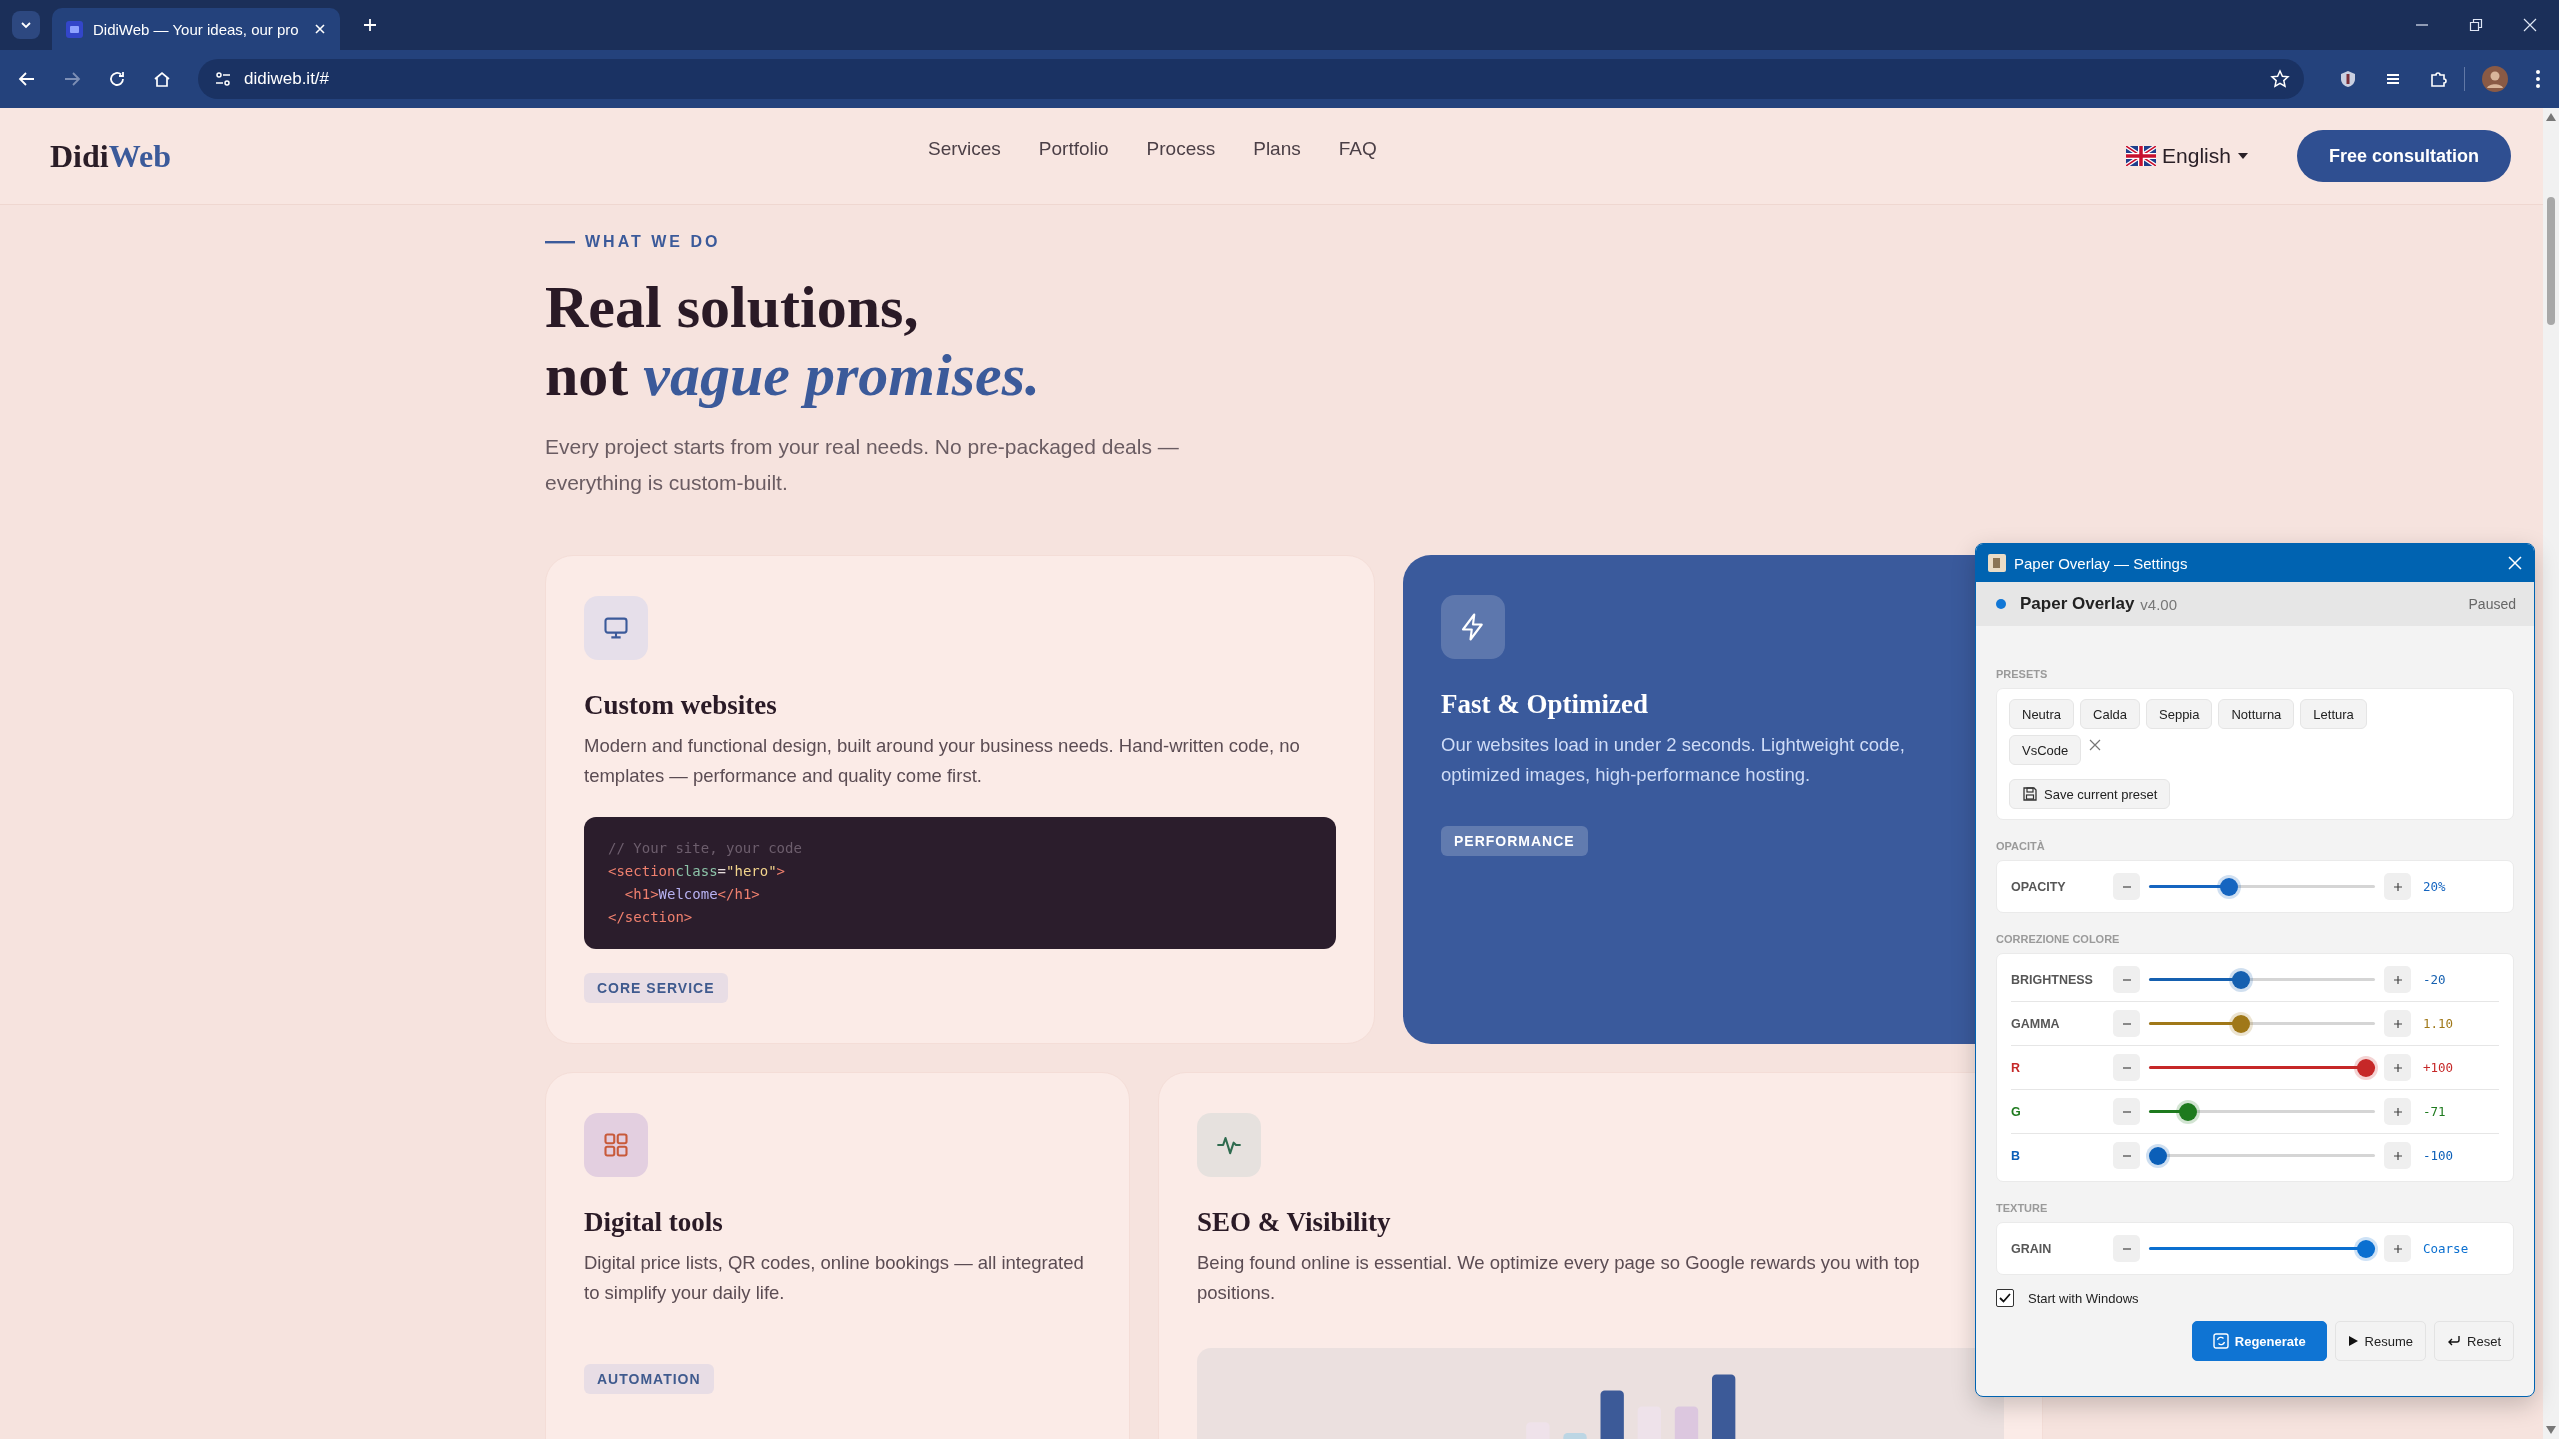 This screenshot has width=2559, height=1439. Describe the element at coordinates (26, 25) in the screenshot. I see `tab-list-button` at that location.